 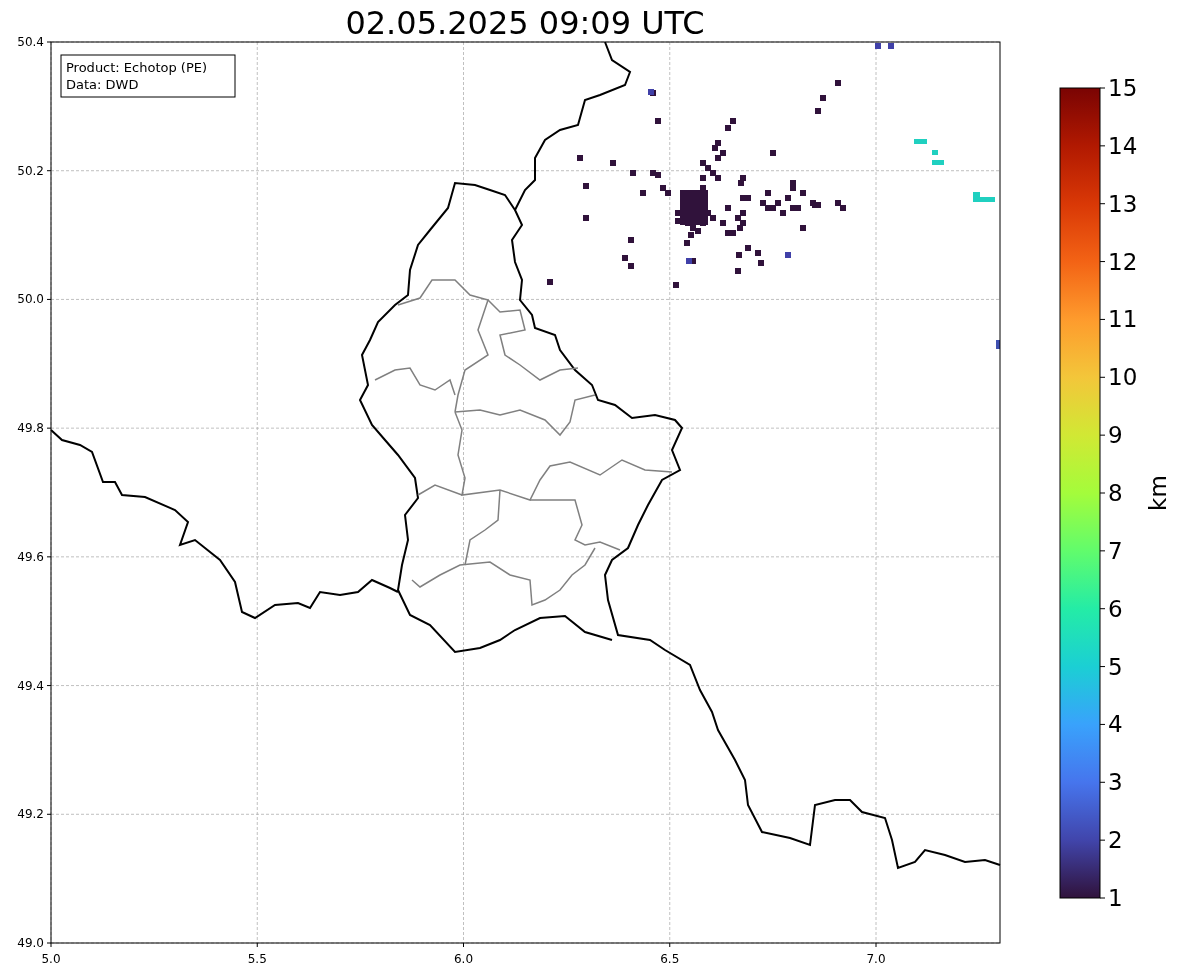 What do you see at coordinates (1123, 145) in the screenshot?
I see `colorbar-tick-label: 14` at bounding box center [1123, 145].